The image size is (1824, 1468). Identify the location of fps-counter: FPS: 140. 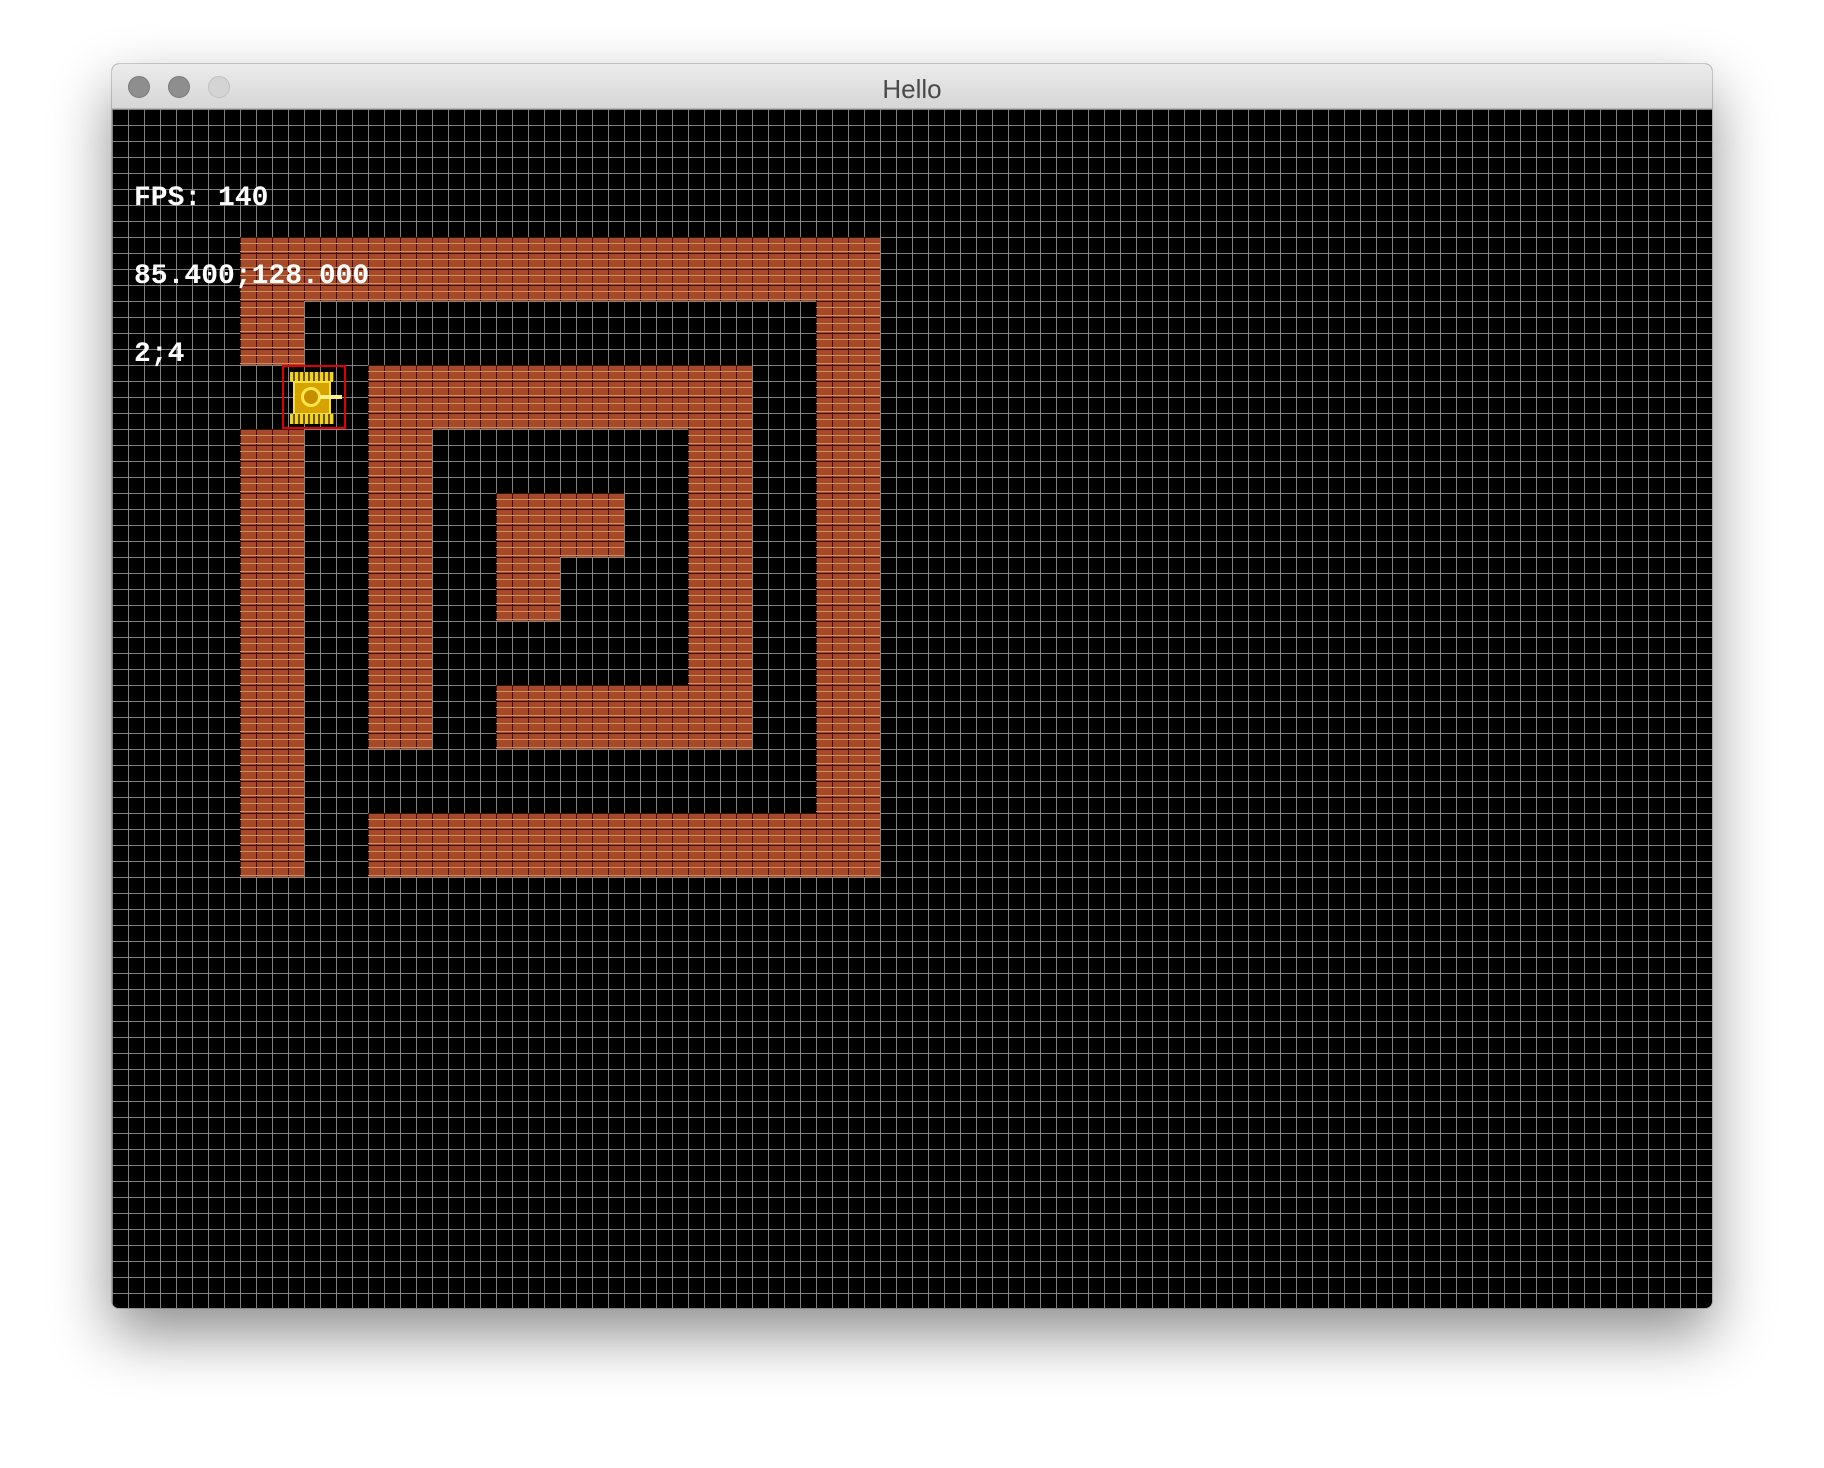
(201, 198).